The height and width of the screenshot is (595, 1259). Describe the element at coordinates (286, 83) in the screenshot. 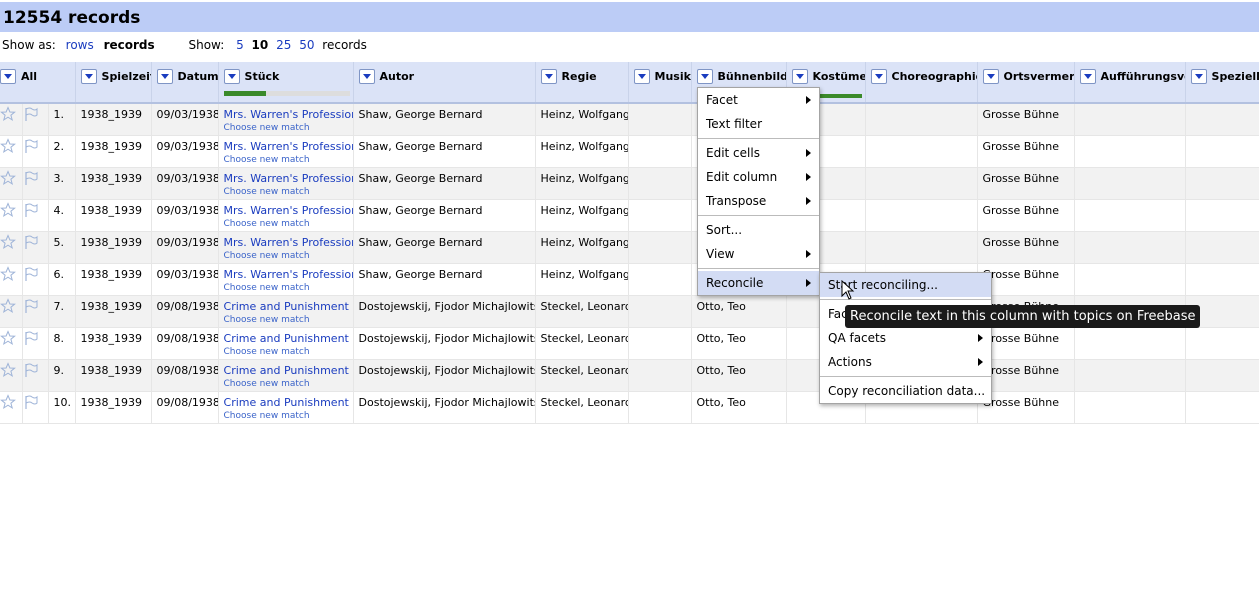

I see `column-header-stuck: Stück` at that location.